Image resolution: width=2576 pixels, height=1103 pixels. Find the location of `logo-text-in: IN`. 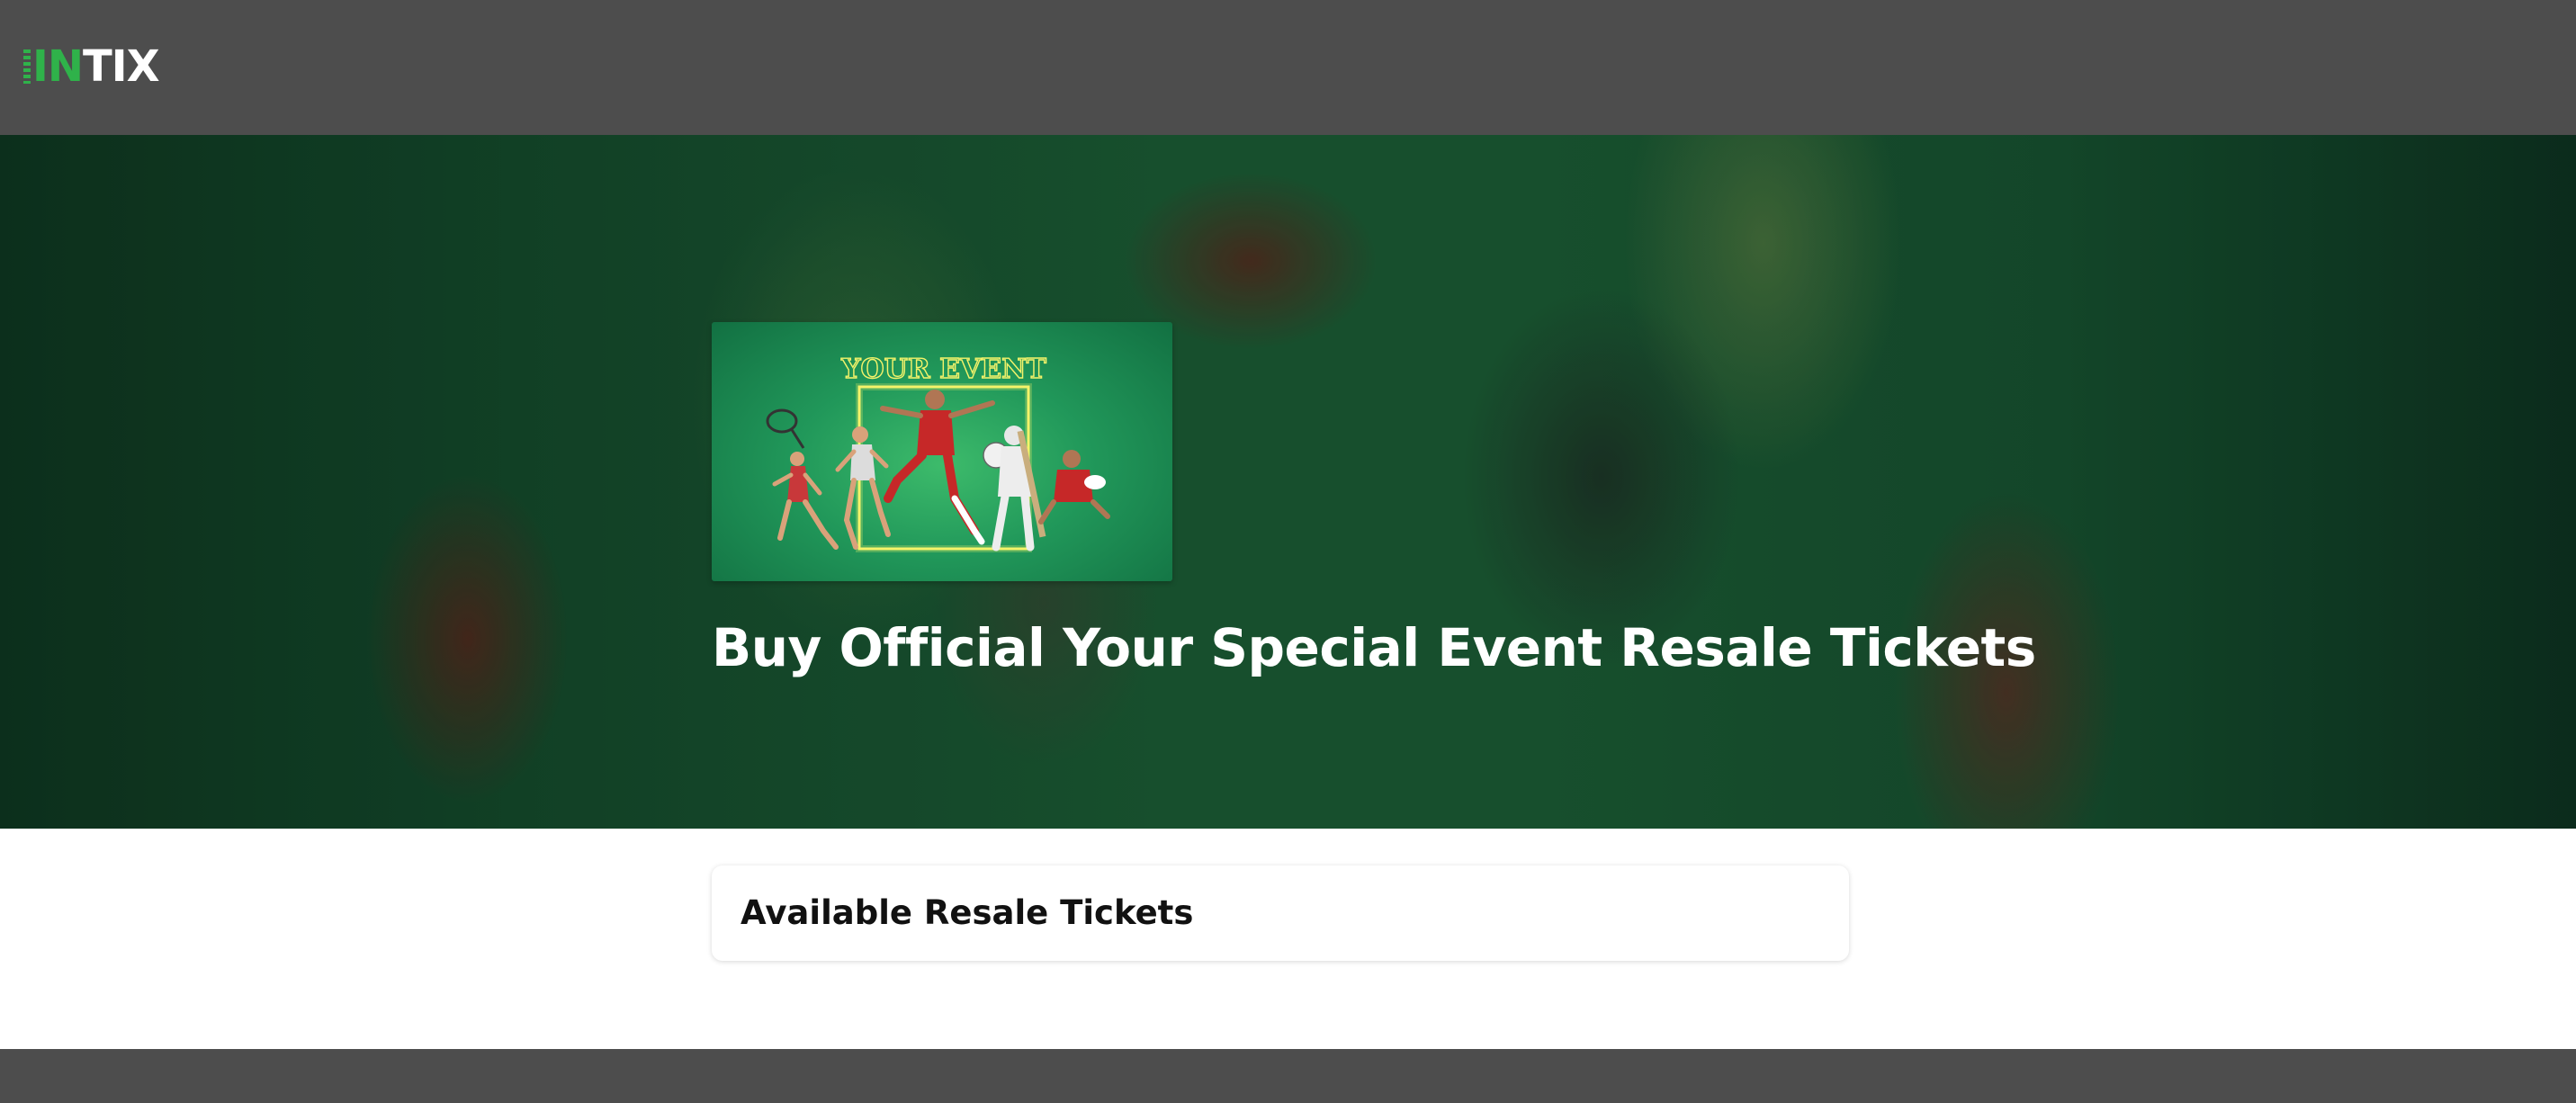

logo-text-in: IN is located at coordinates (58, 66).